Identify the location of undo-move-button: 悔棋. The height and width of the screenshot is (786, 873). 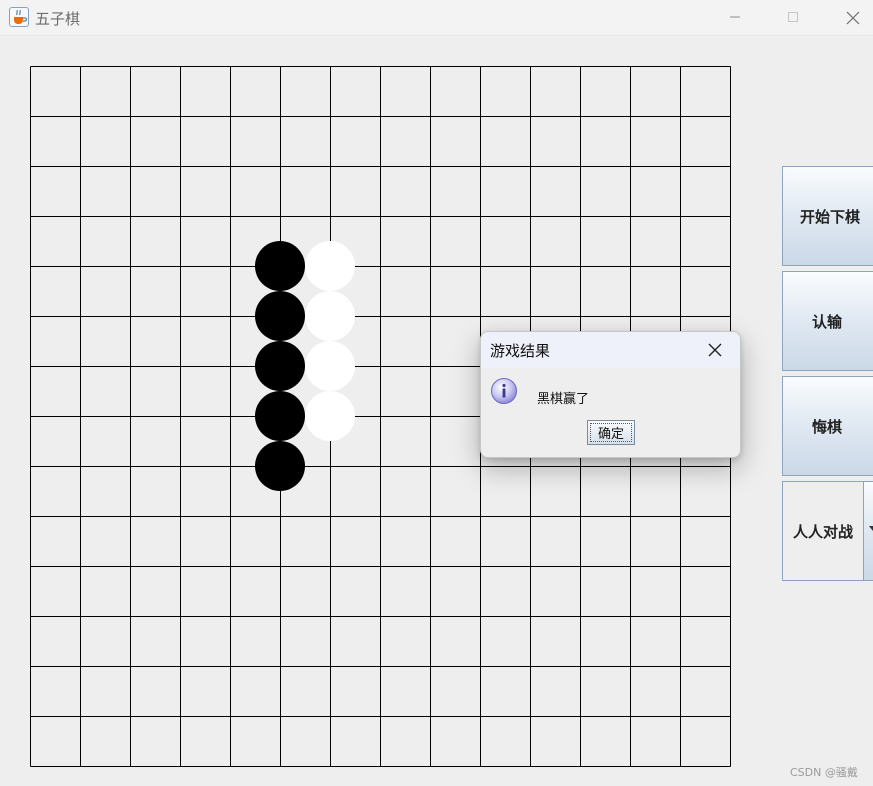
(827, 426).